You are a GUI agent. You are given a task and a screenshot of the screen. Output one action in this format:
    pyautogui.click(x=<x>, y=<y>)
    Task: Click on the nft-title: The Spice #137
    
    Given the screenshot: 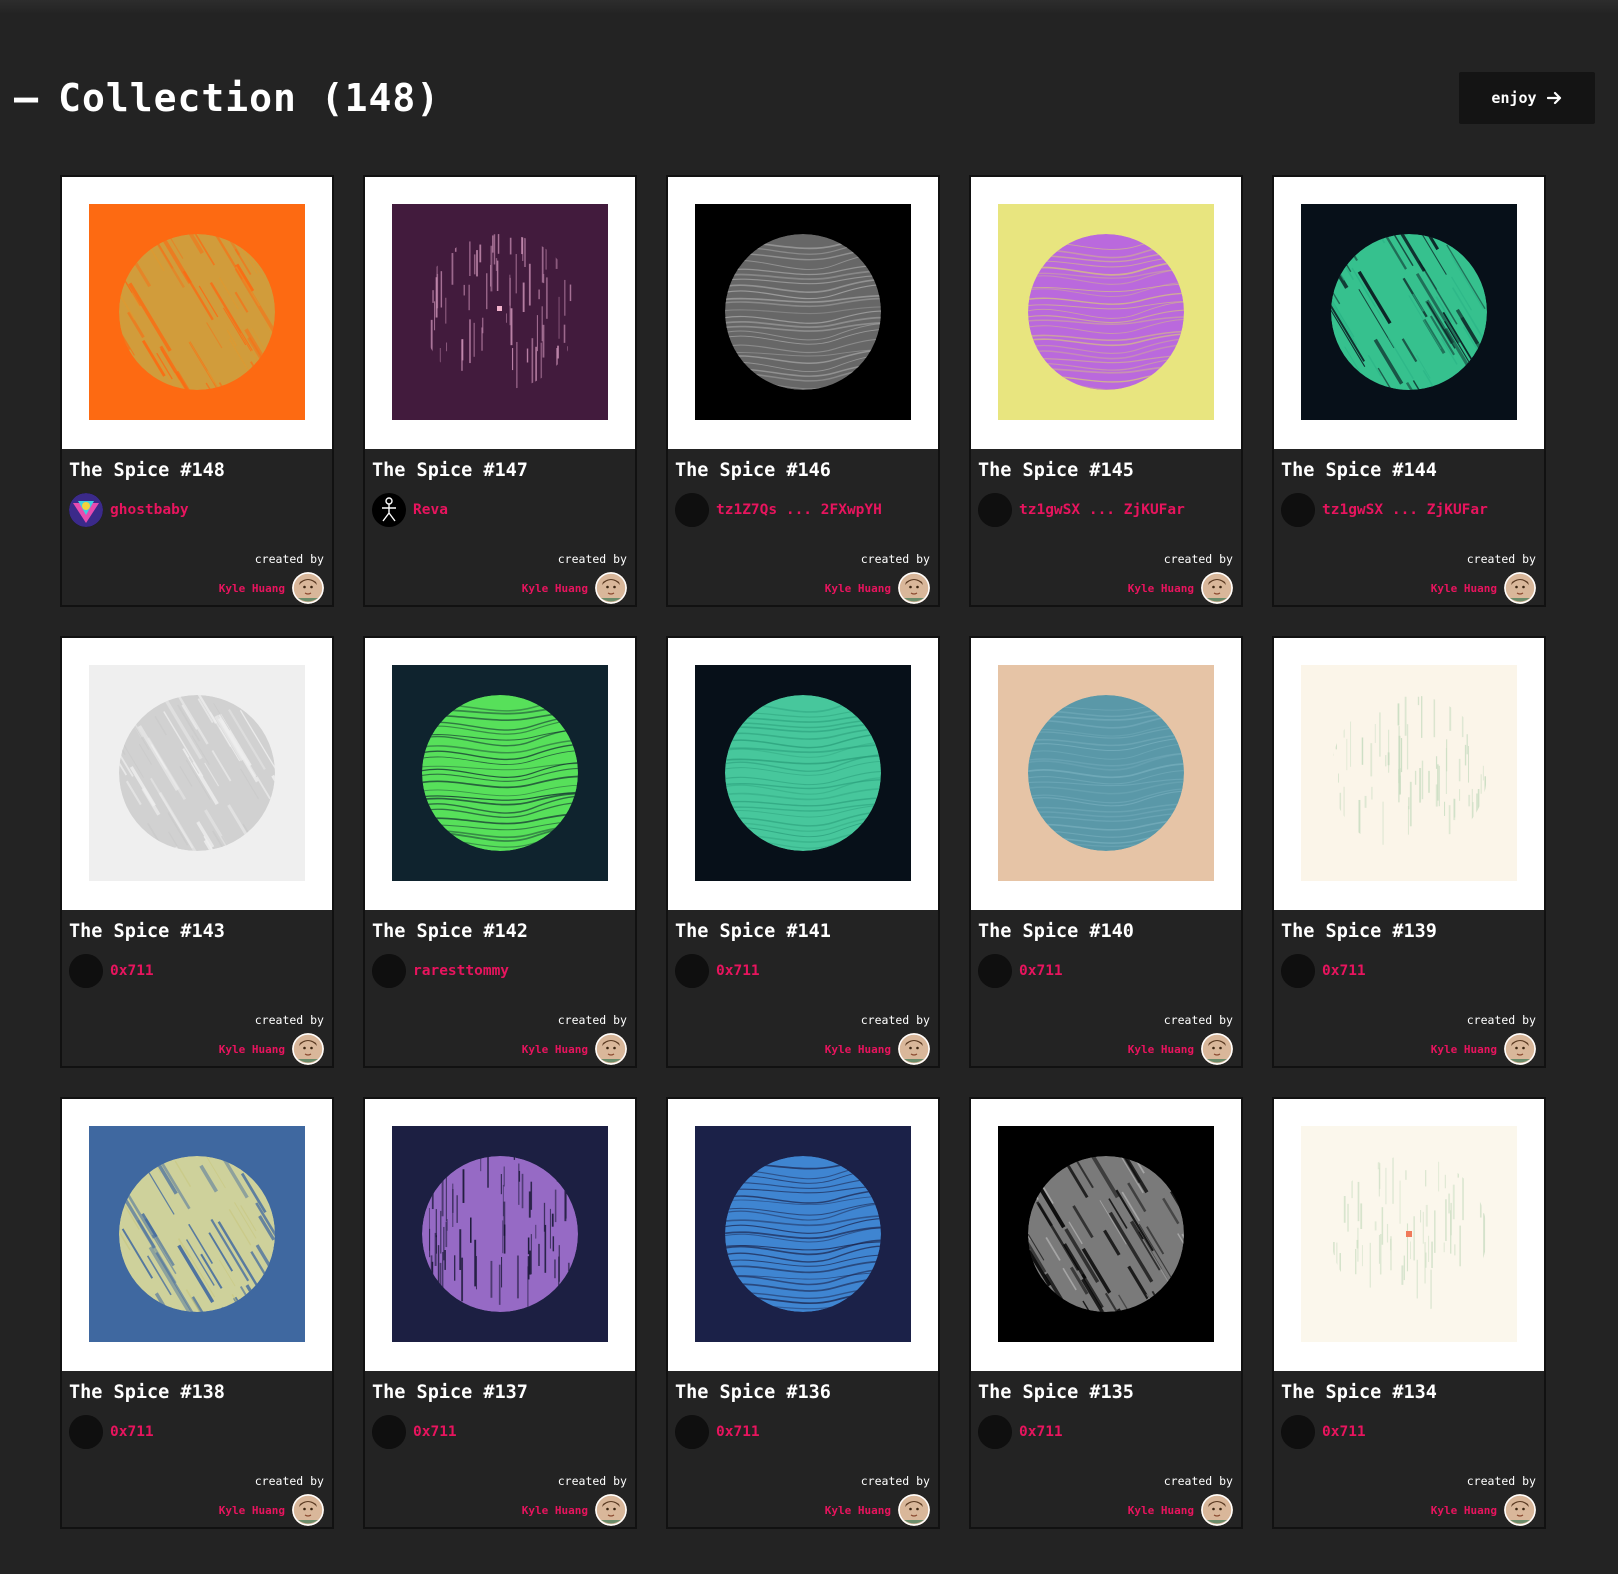 What is the action you would take?
    pyautogui.click(x=450, y=1392)
    